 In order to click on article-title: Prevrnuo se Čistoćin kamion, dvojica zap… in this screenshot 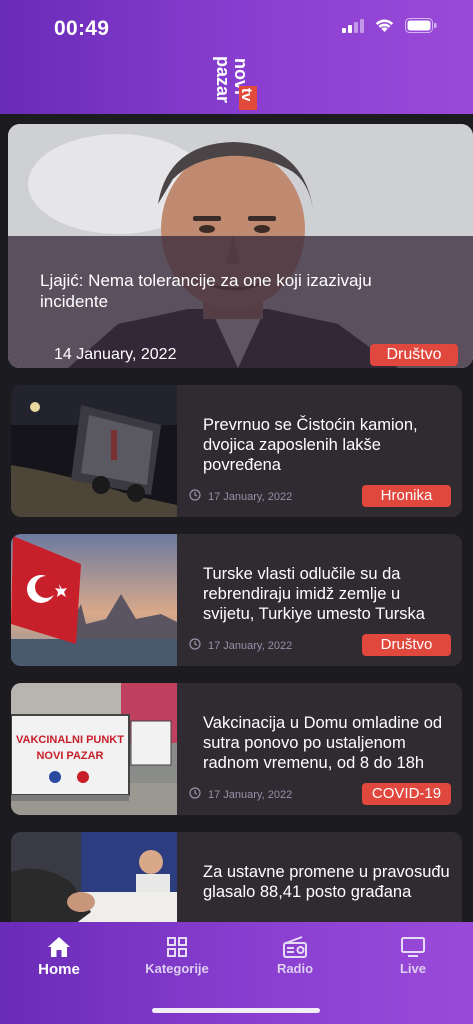, I will do `click(327, 445)`.